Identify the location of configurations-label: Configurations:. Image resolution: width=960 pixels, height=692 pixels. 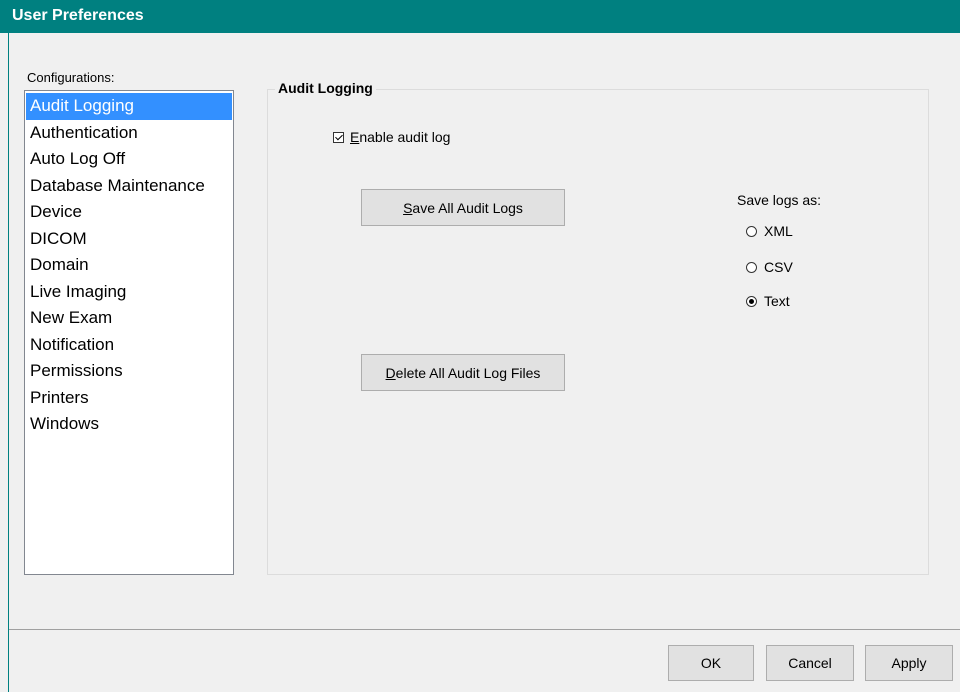
(71, 77).